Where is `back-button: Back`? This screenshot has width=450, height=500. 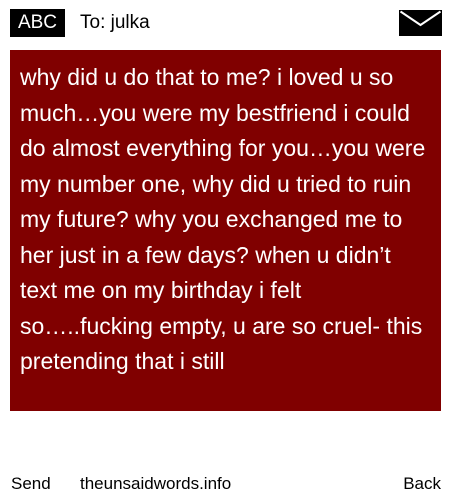 back-button: Back is located at coordinates (422, 484).